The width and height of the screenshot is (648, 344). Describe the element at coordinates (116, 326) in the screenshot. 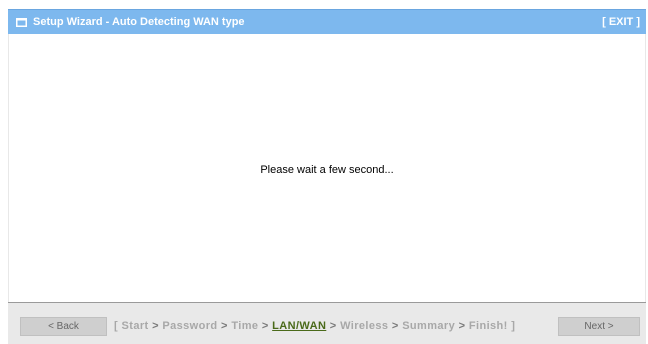

I see `steps-open-bracket: [` at that location.